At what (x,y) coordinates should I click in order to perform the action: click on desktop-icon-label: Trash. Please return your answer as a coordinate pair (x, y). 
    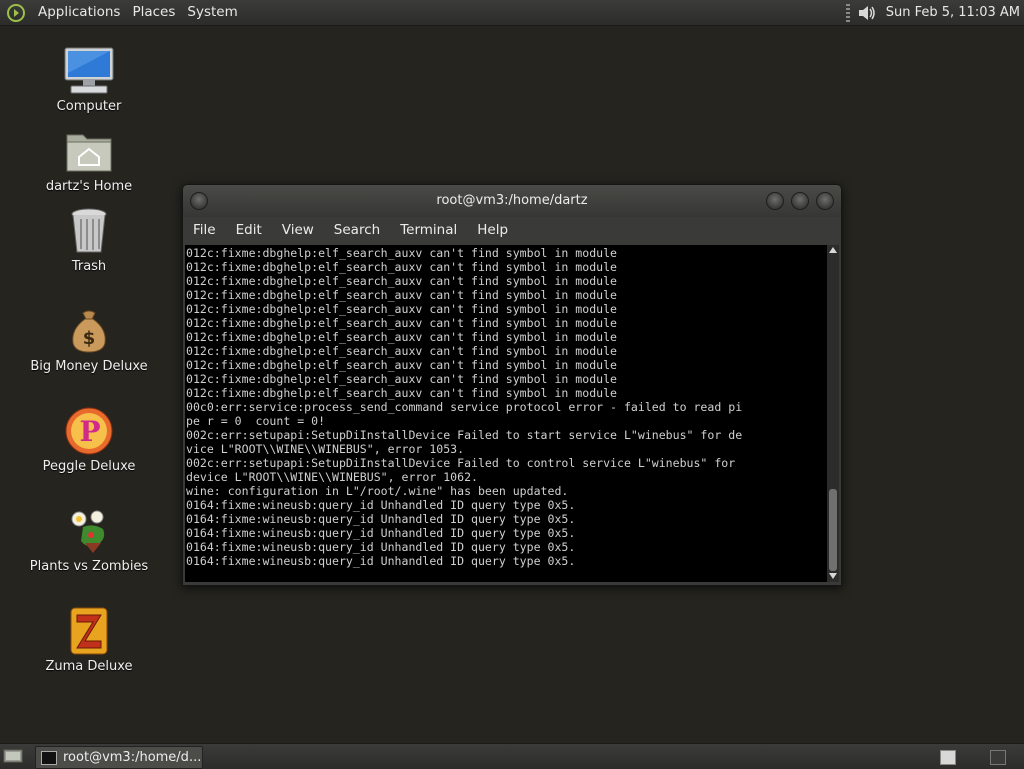
    Looking at the image, I should click on (89, 266).